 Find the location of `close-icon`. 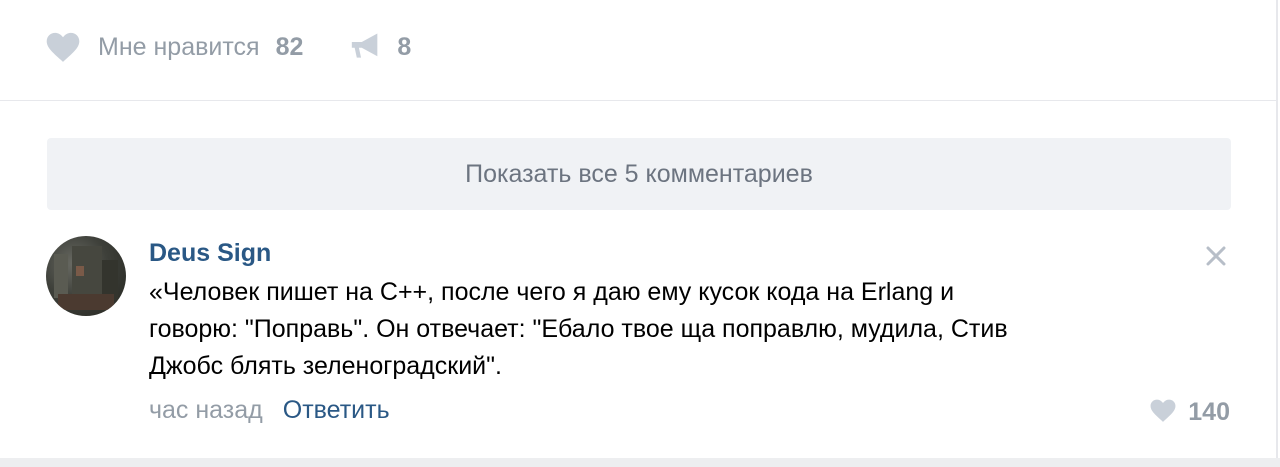

close-icon is located at coordinates (1216, 256).